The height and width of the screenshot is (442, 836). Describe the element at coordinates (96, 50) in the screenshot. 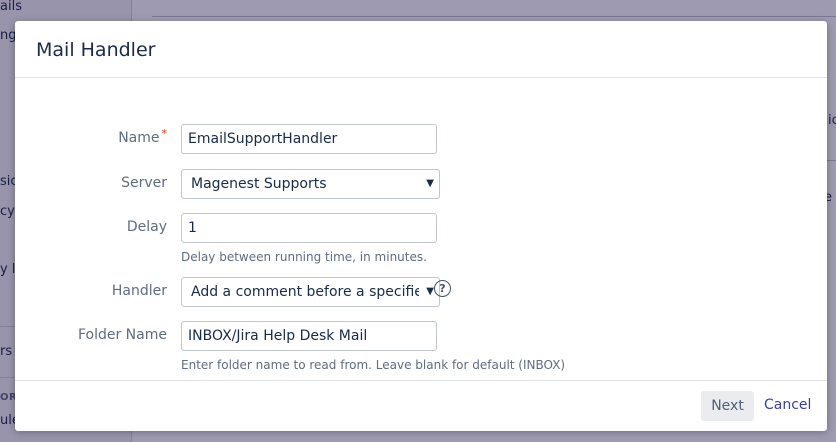

I see `dialog-title: Mail Handler` at that location.